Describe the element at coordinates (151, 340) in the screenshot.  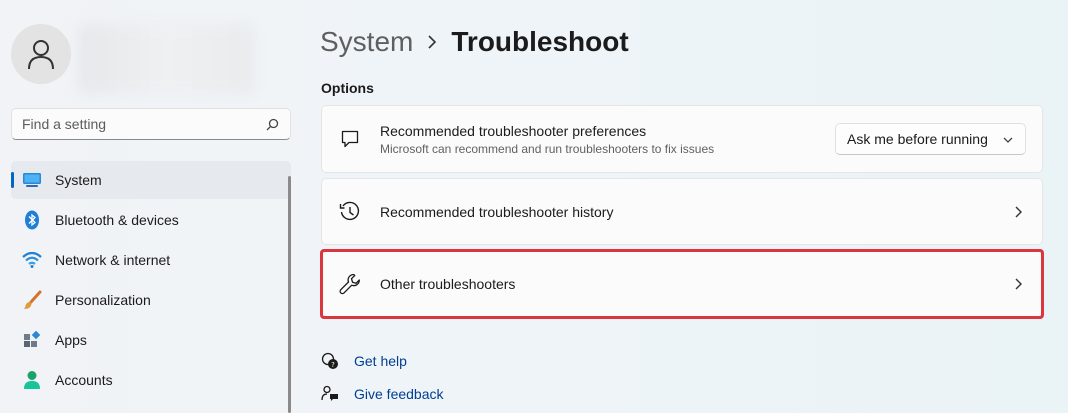
I see `sidebar-item-apps: Apps` at that location.